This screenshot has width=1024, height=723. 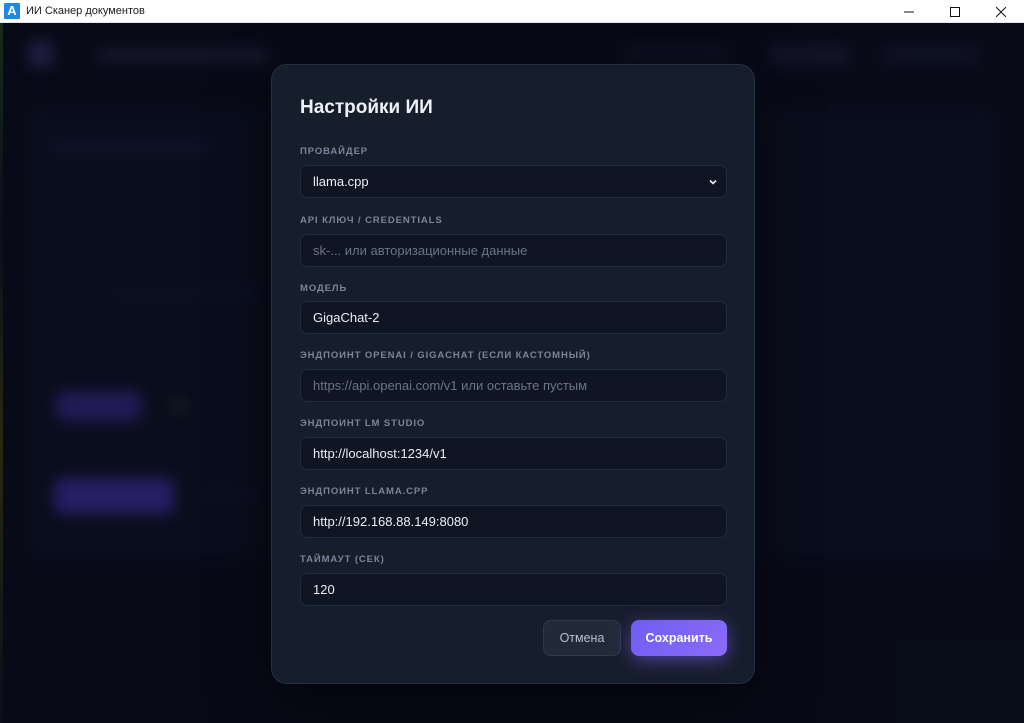 I want to click on provider-label: ПРОВАЙДЕР, so click(x=334, y=151).